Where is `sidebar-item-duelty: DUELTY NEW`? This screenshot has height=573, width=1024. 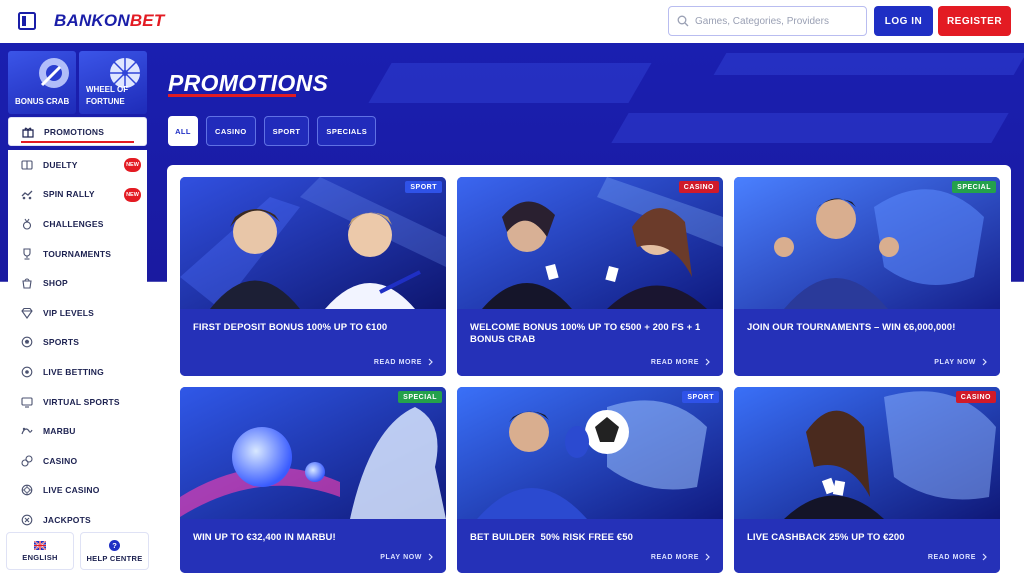
sidebar-item-duelty: DUELTY NEW is located at coordinates (77, 165).